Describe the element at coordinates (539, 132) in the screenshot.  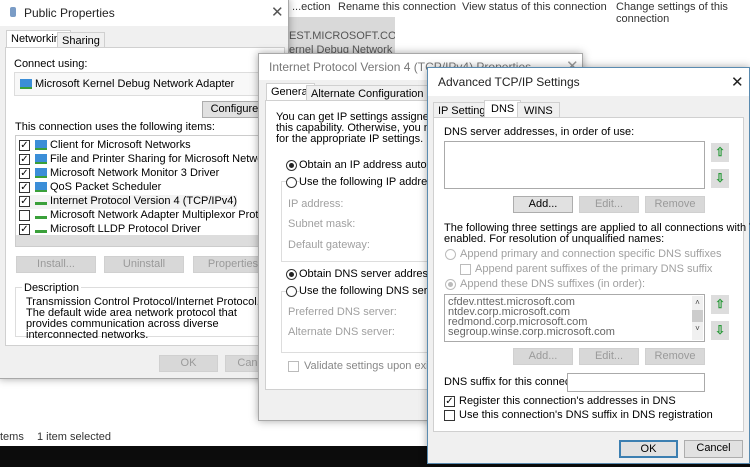
I see `dns-servers-label: DNS server addresses, in order of use:` at that location.